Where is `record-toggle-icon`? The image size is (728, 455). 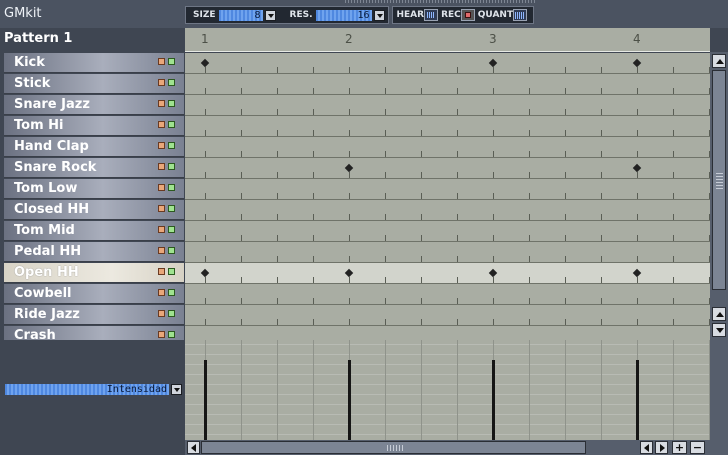 record-toggle-icon is located at coordinates (467, 15).